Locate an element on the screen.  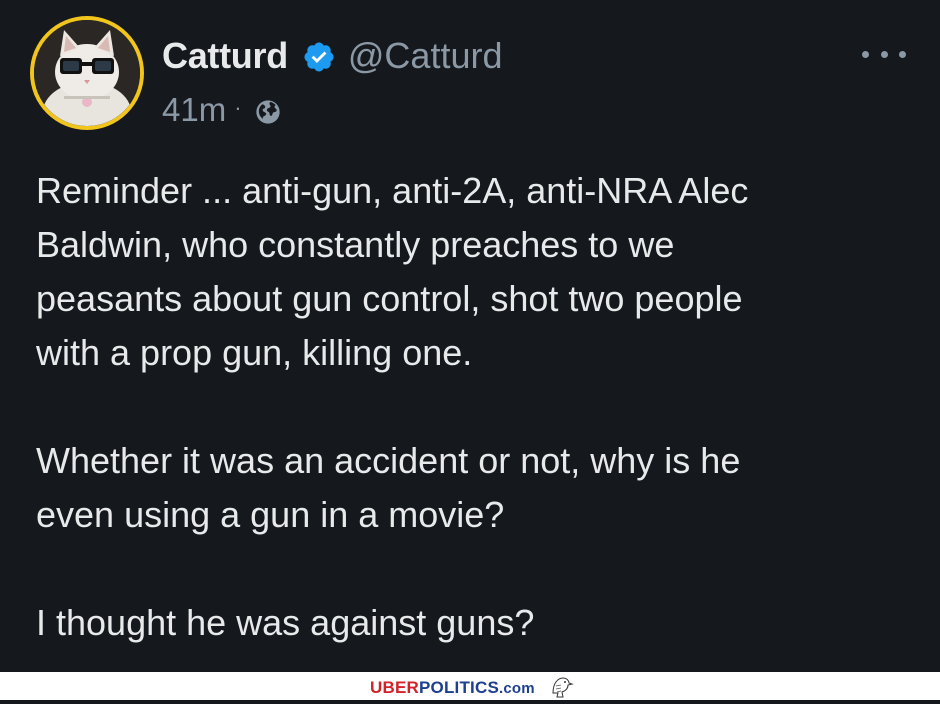
avatar is located at coordinates (87, 73).